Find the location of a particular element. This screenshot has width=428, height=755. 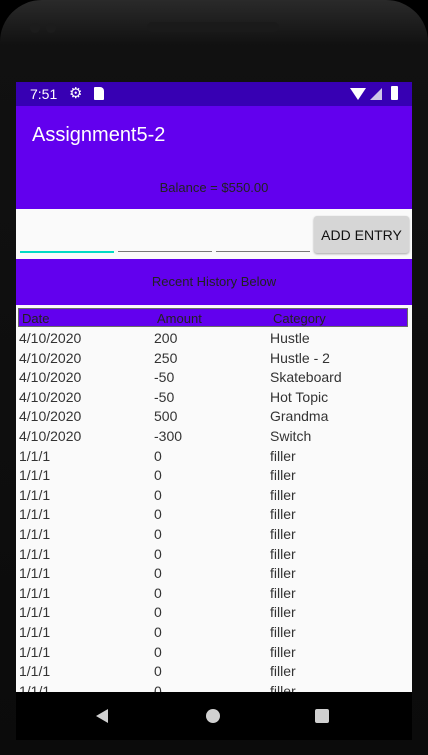

date-input is located at coordinates (67, 238).